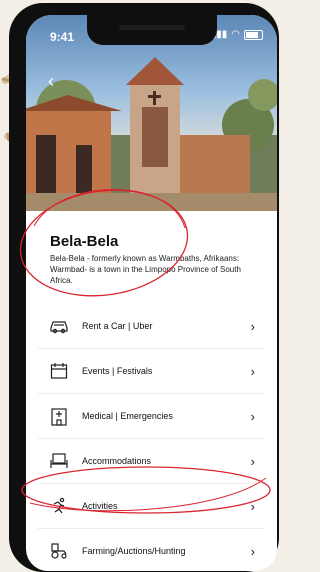 Image resolution: width=320 pixels, height=572 pixels. What do you see at coordinates (51, 81) in the screenshot?
I see `back-arrow-icon: ‹` at bounding box center [51, 81].